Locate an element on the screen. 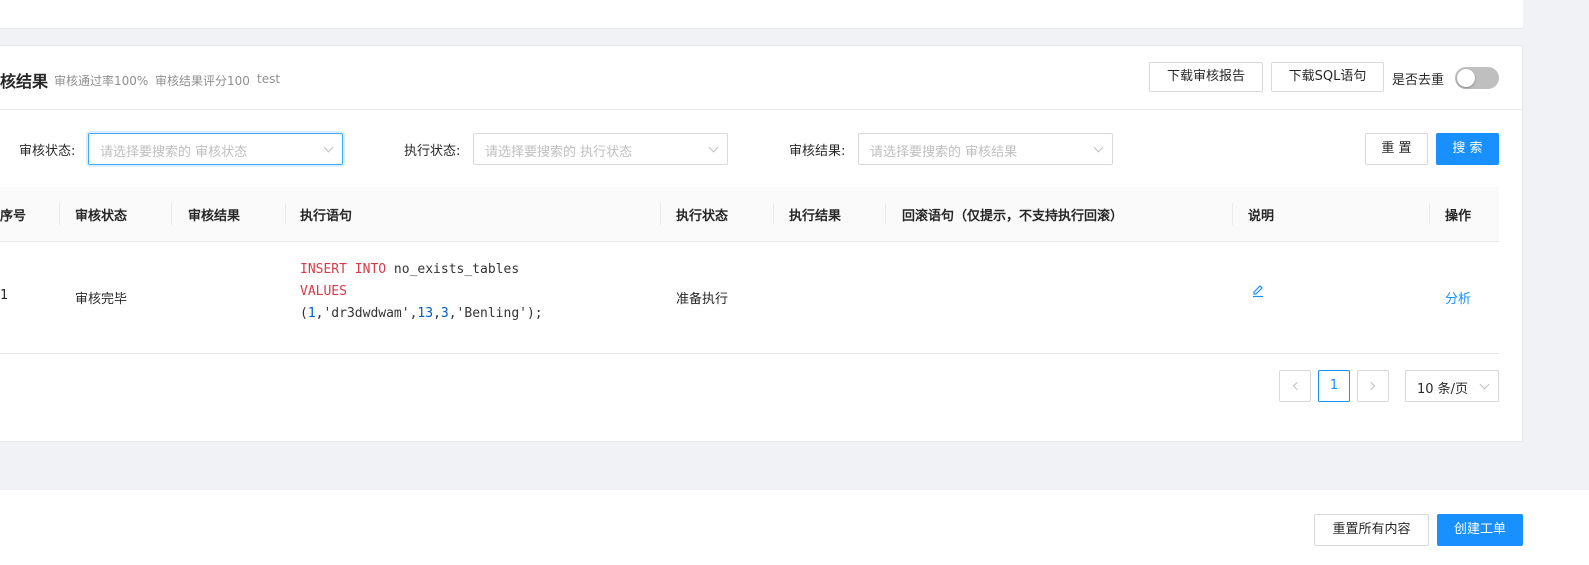 The width and height of the screenshot is (1589, 565). create-order-button: 创建工单 is located at coordinates (1480, 530).